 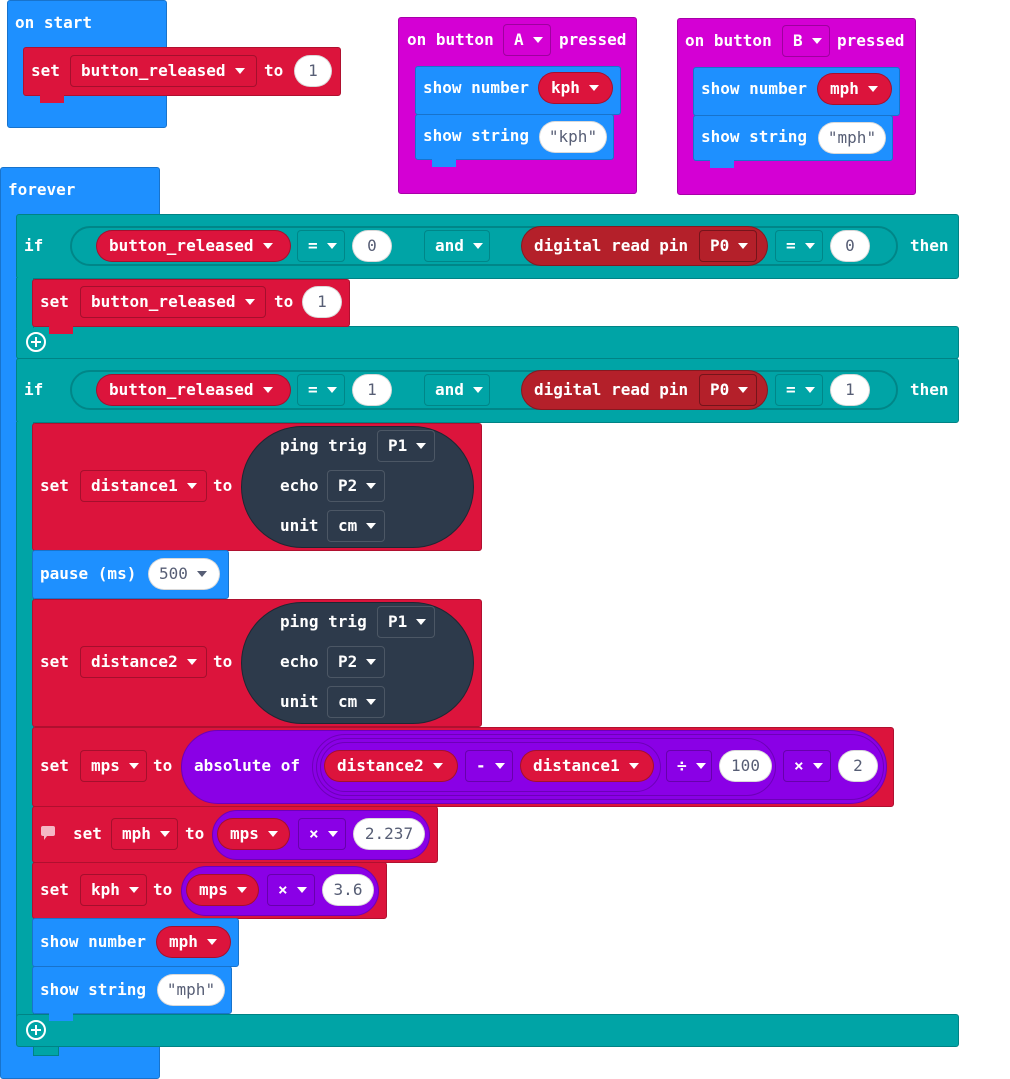 What do you see at coordinates (93, 989) in the screenshot?
I see `show-string-label: show string` at bounding box center [93, 989].